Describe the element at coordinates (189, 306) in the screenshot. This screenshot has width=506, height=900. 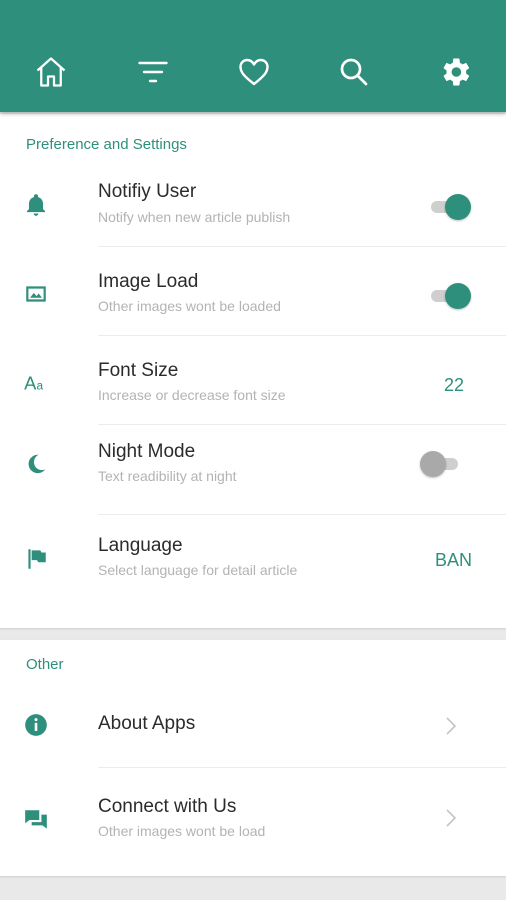
I see `image-load-subtitle: Other images wont be loaded` at that location.